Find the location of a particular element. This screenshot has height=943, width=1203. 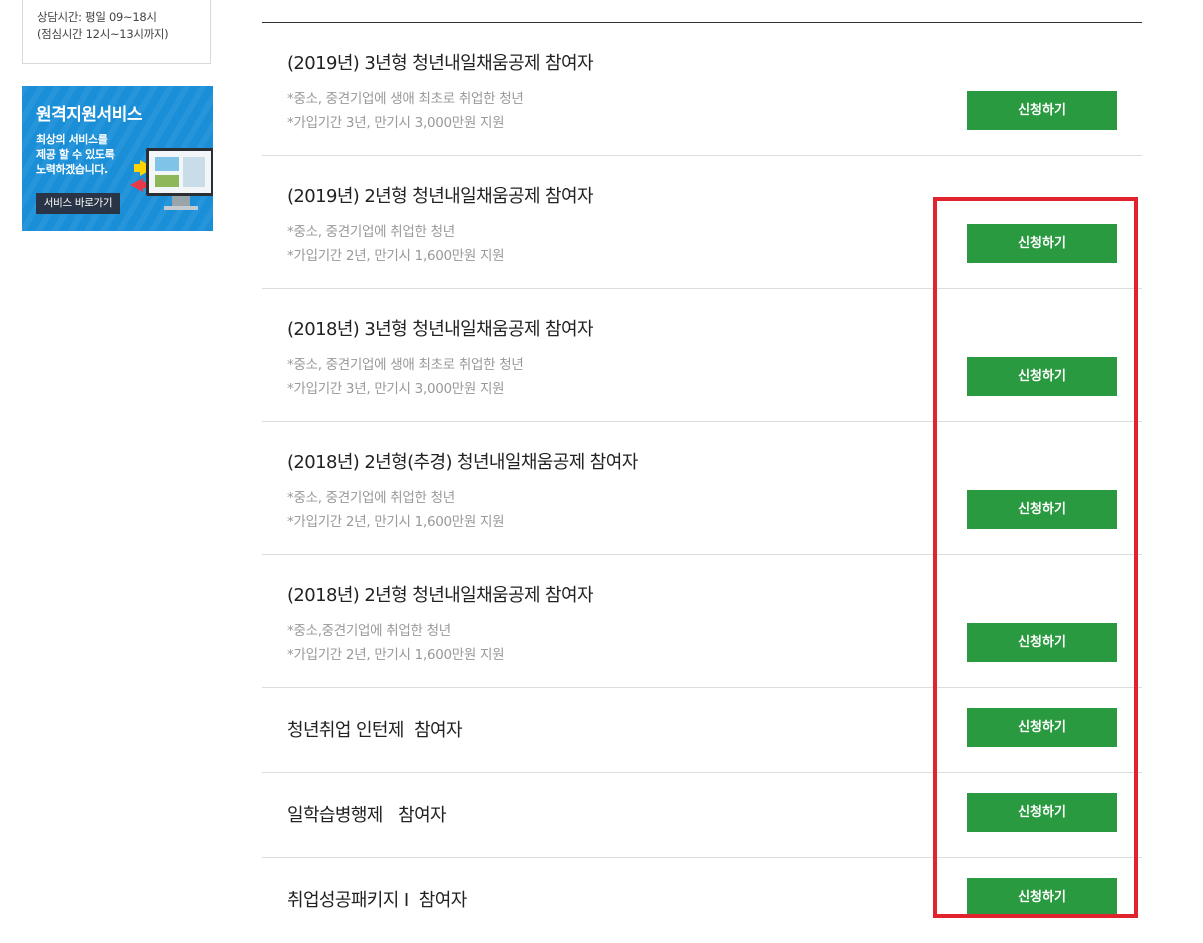

program-title: (2019년) 2년형 청년내일채움공제 참여자 is located at coordinates (440, 196).